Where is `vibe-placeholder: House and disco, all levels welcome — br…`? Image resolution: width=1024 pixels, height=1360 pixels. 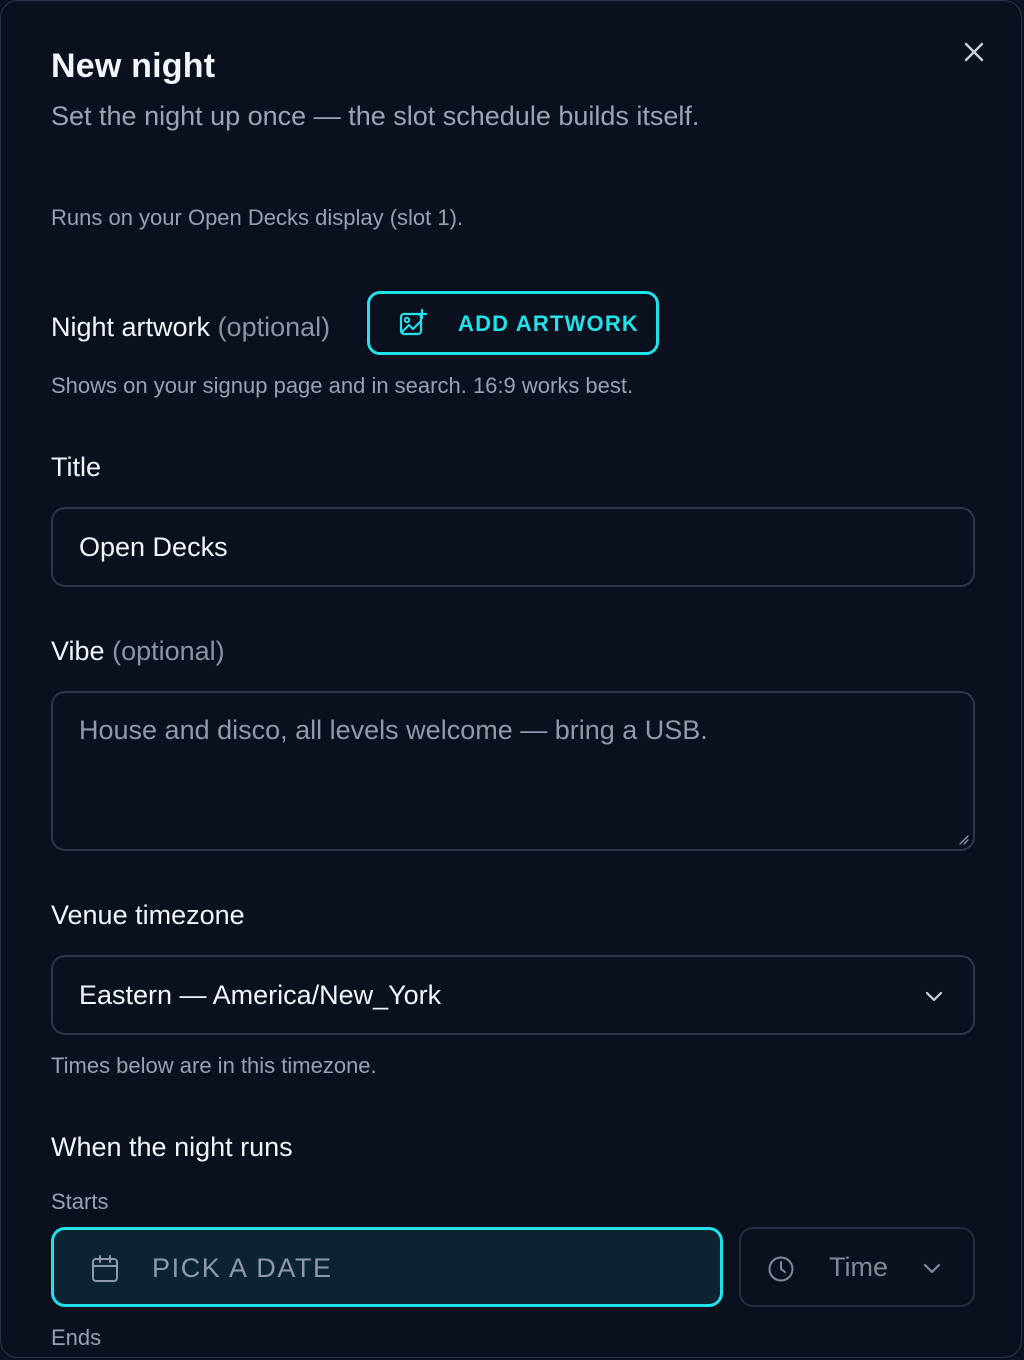
vibe-placeholder: House and disco, all levels welcome — br… is located at coordinates (393, 730).